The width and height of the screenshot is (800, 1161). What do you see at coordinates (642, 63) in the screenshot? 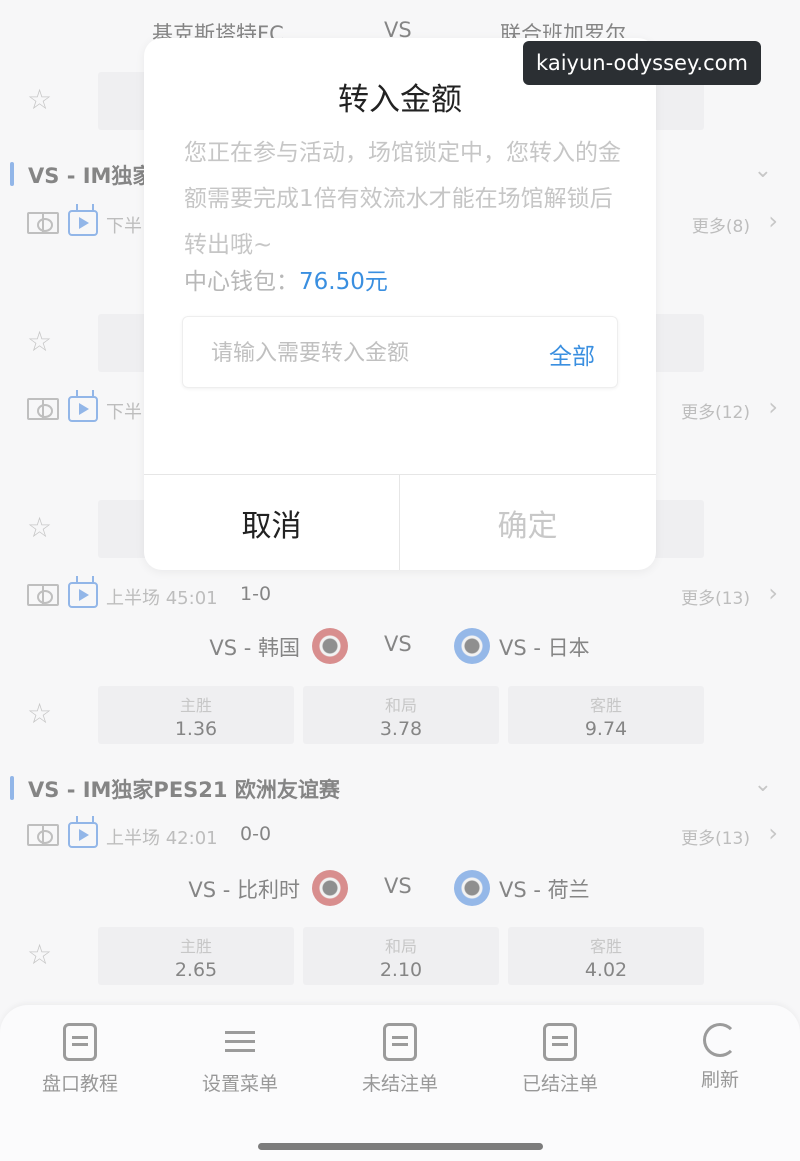
I see `watermark-label: kaiyun-odyssey.com` at bounding box center [642, 63].